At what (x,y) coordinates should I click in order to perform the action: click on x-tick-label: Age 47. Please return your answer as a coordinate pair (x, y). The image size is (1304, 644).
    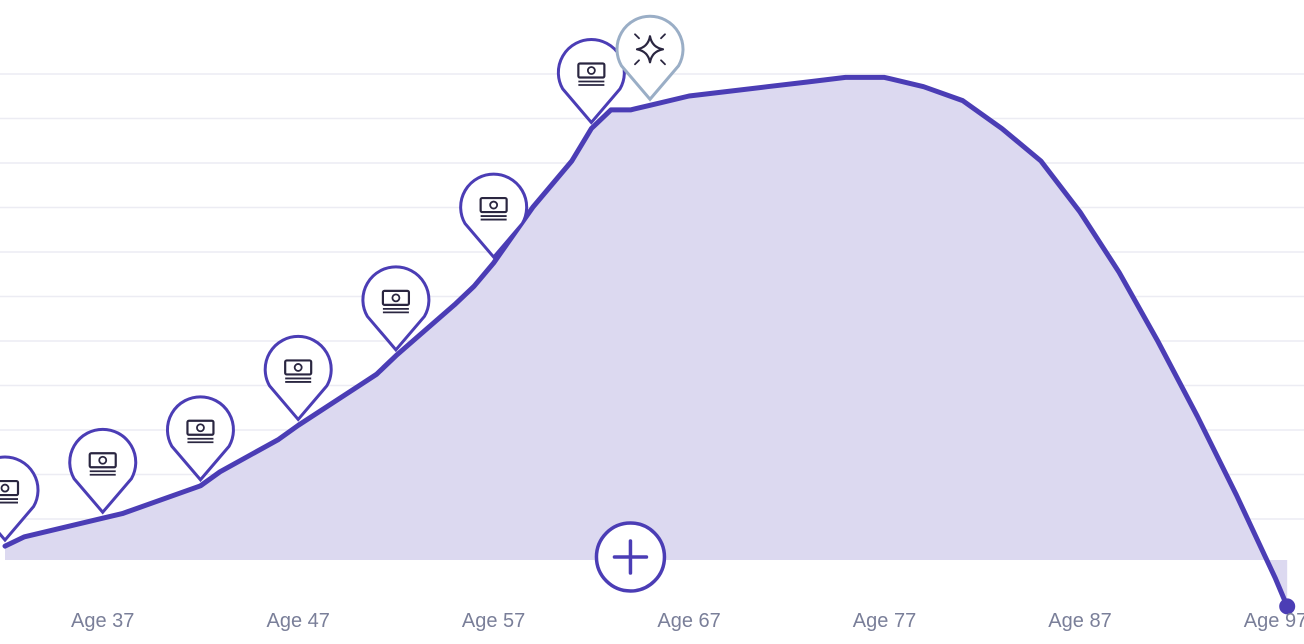
    Looking at the image, I should click on (298, 621).